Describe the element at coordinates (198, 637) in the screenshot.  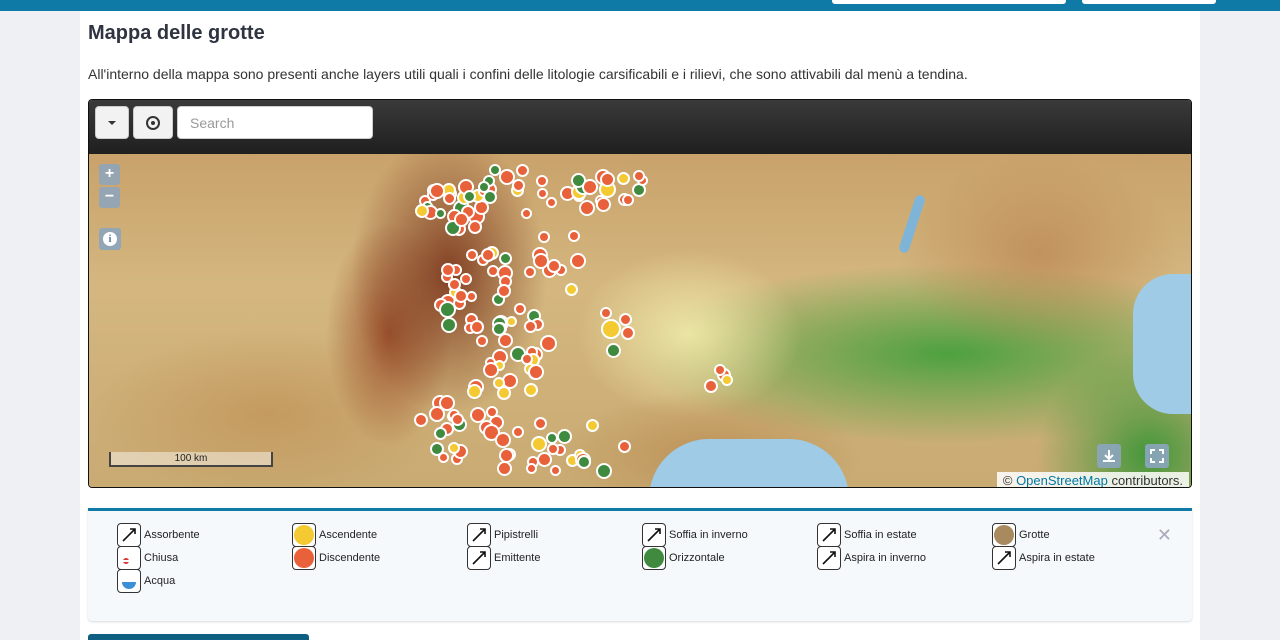
I see `bottom-button` at that location.